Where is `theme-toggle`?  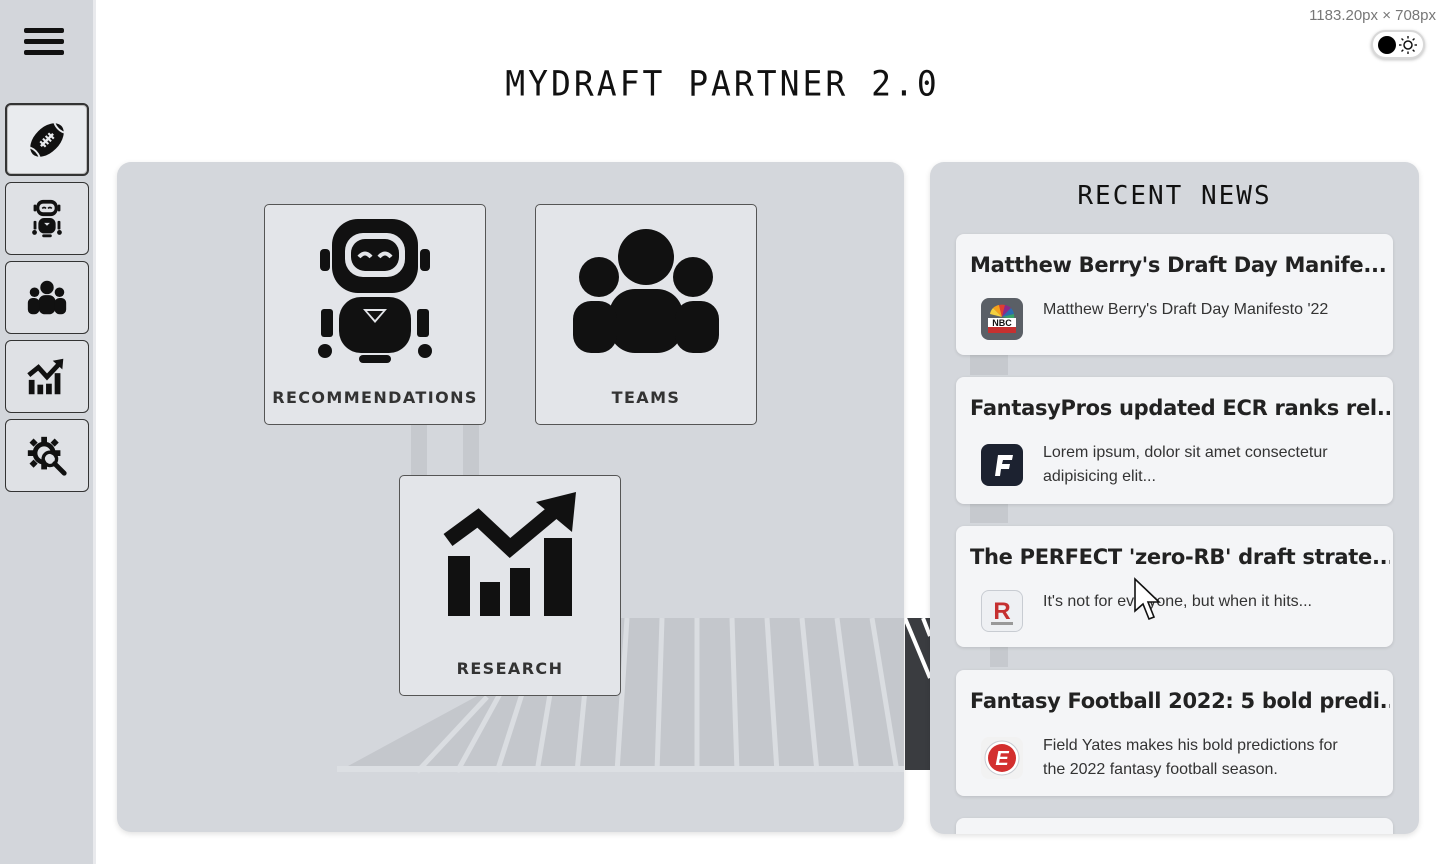
theme-toggle is located at coordinates (1398, 44).